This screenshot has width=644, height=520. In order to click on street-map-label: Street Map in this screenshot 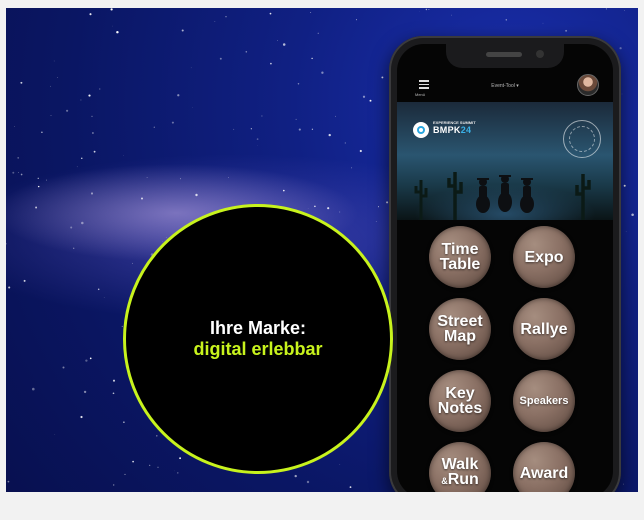, I will do `click(460, 329)`.